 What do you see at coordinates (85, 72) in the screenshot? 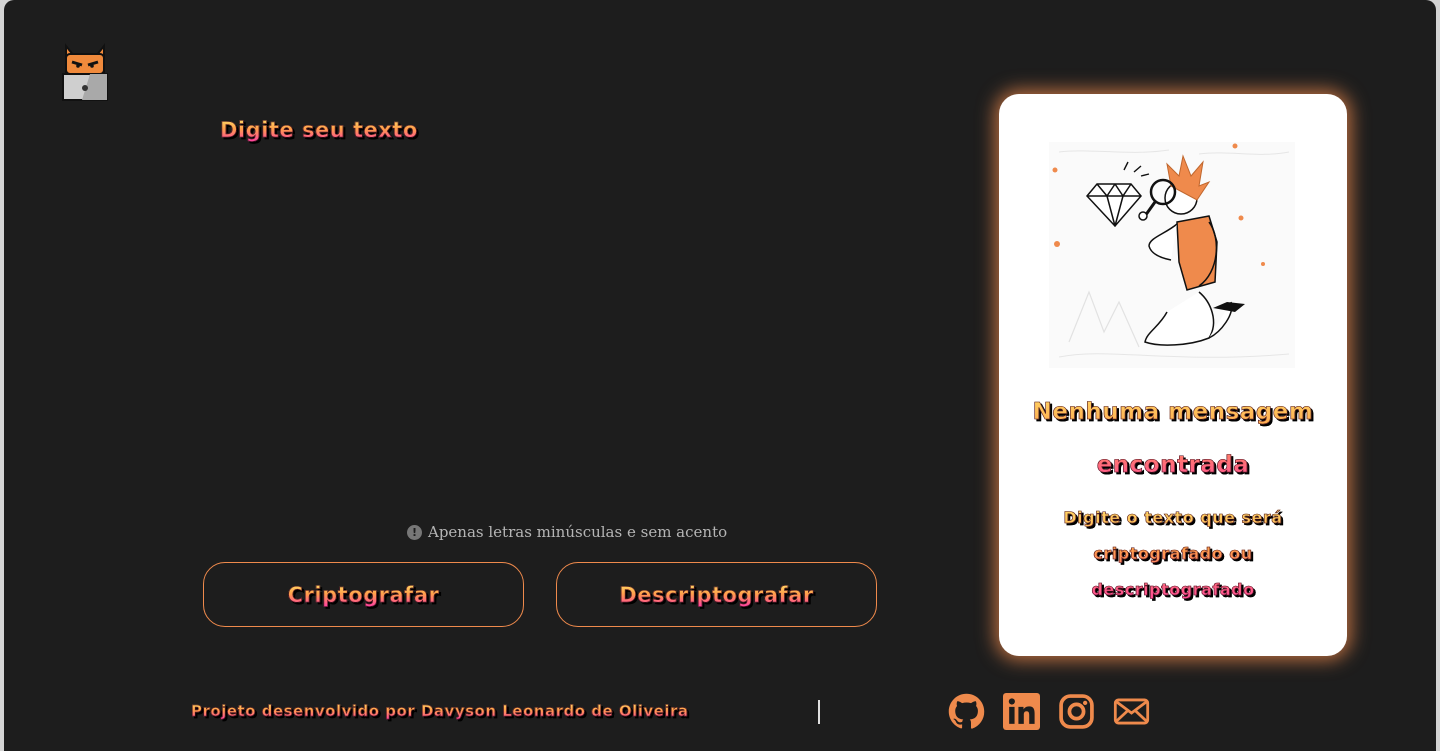
I see `cat-laptop-logo` at bounding box center [85, 72].